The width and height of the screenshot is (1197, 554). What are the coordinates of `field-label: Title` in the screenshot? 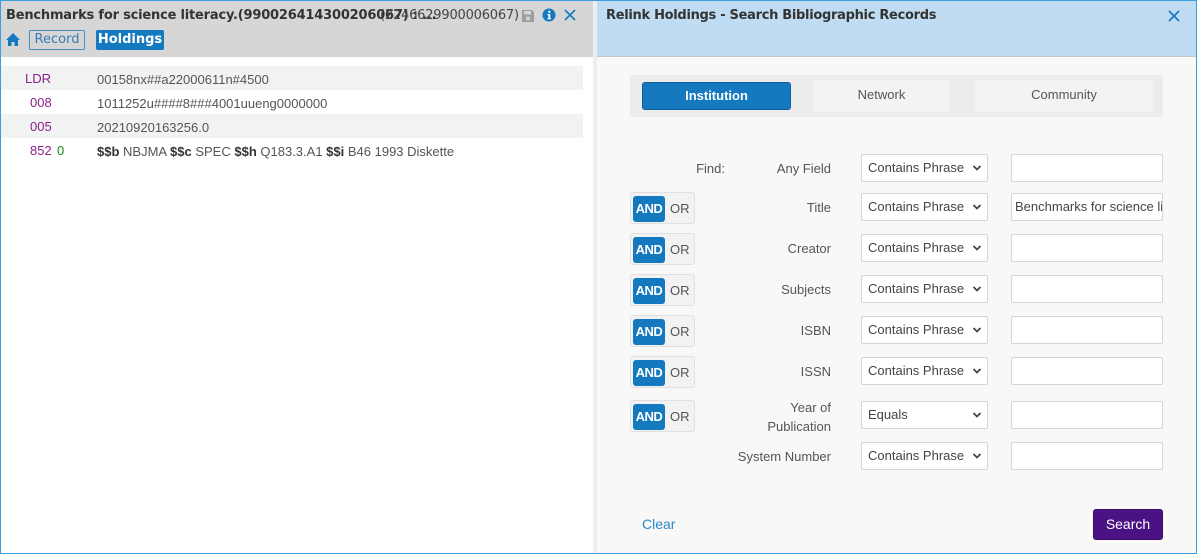 It's located at (818, 207).